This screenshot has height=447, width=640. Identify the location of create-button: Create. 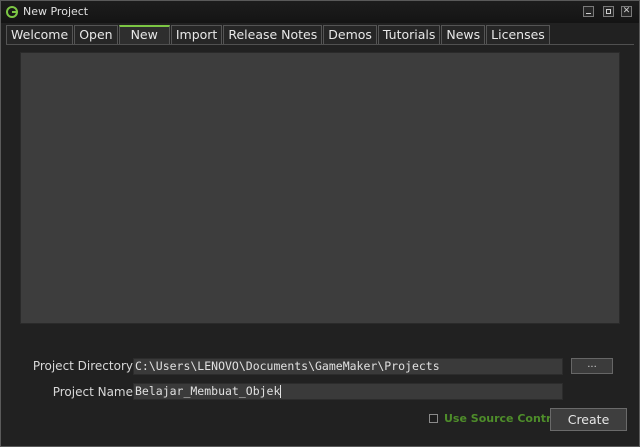
(588, 419).